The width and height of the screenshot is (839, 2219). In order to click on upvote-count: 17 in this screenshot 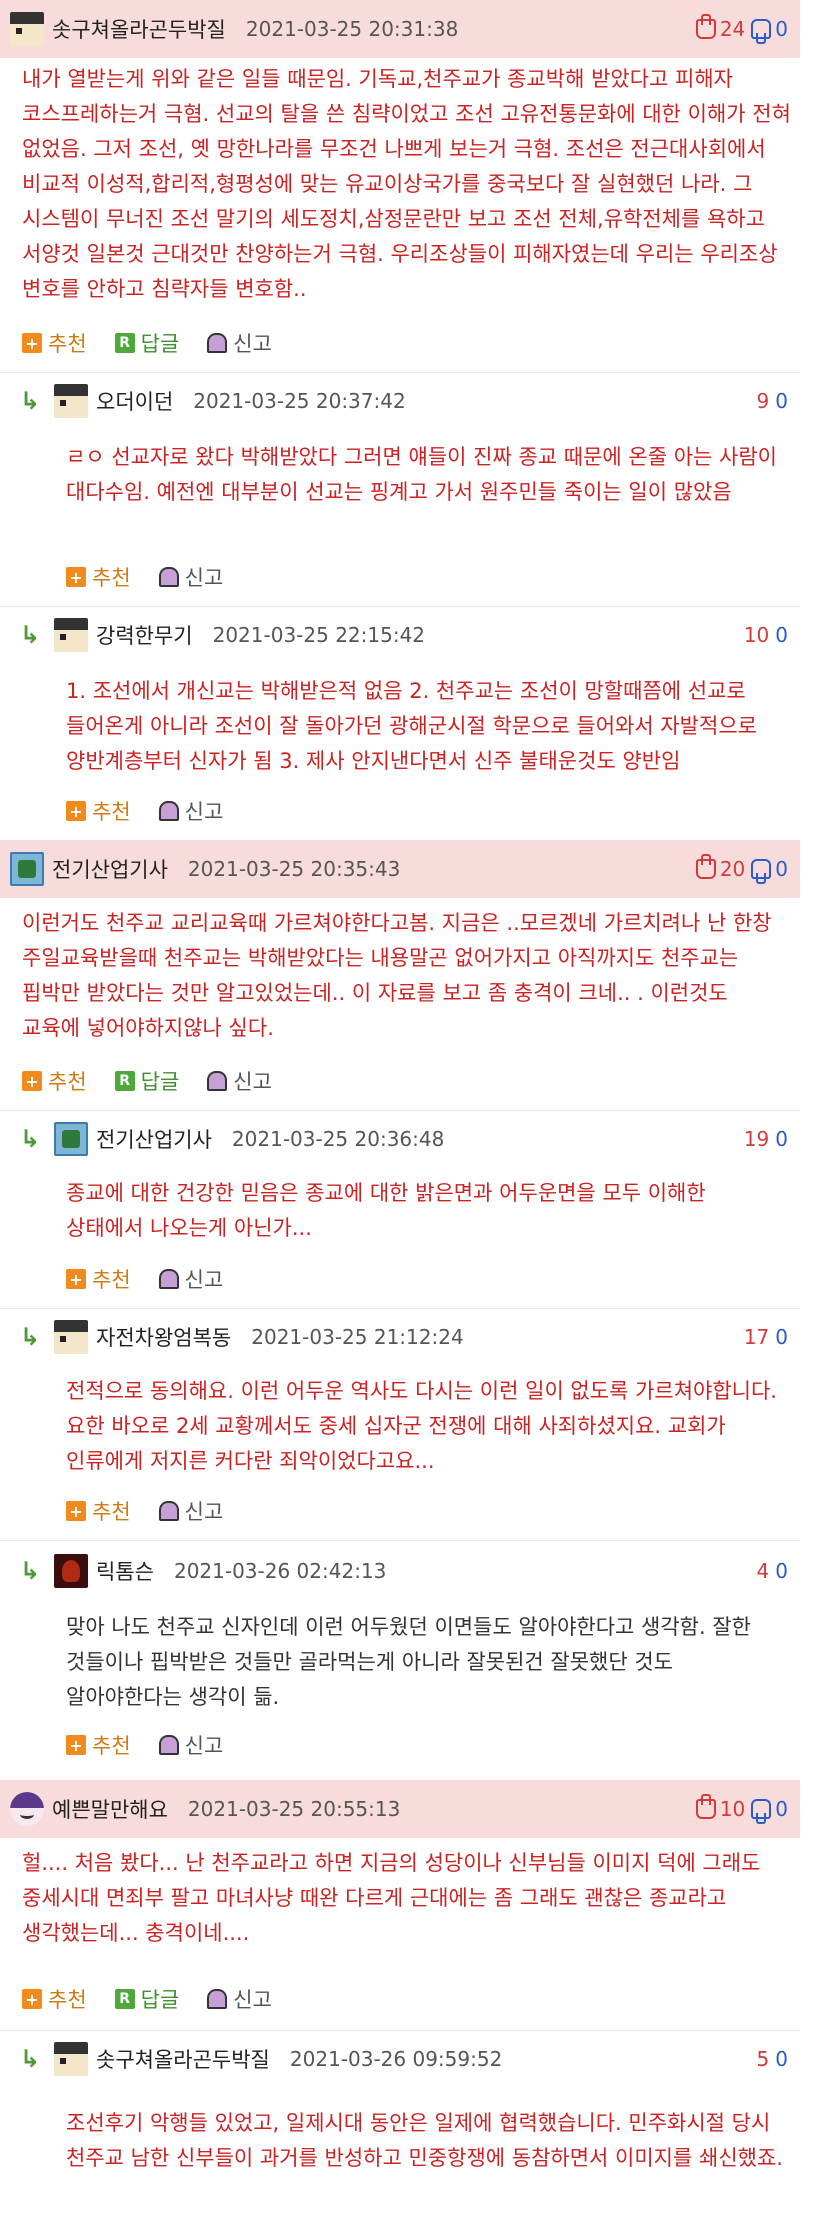, I will do `click(756, 1337)`.